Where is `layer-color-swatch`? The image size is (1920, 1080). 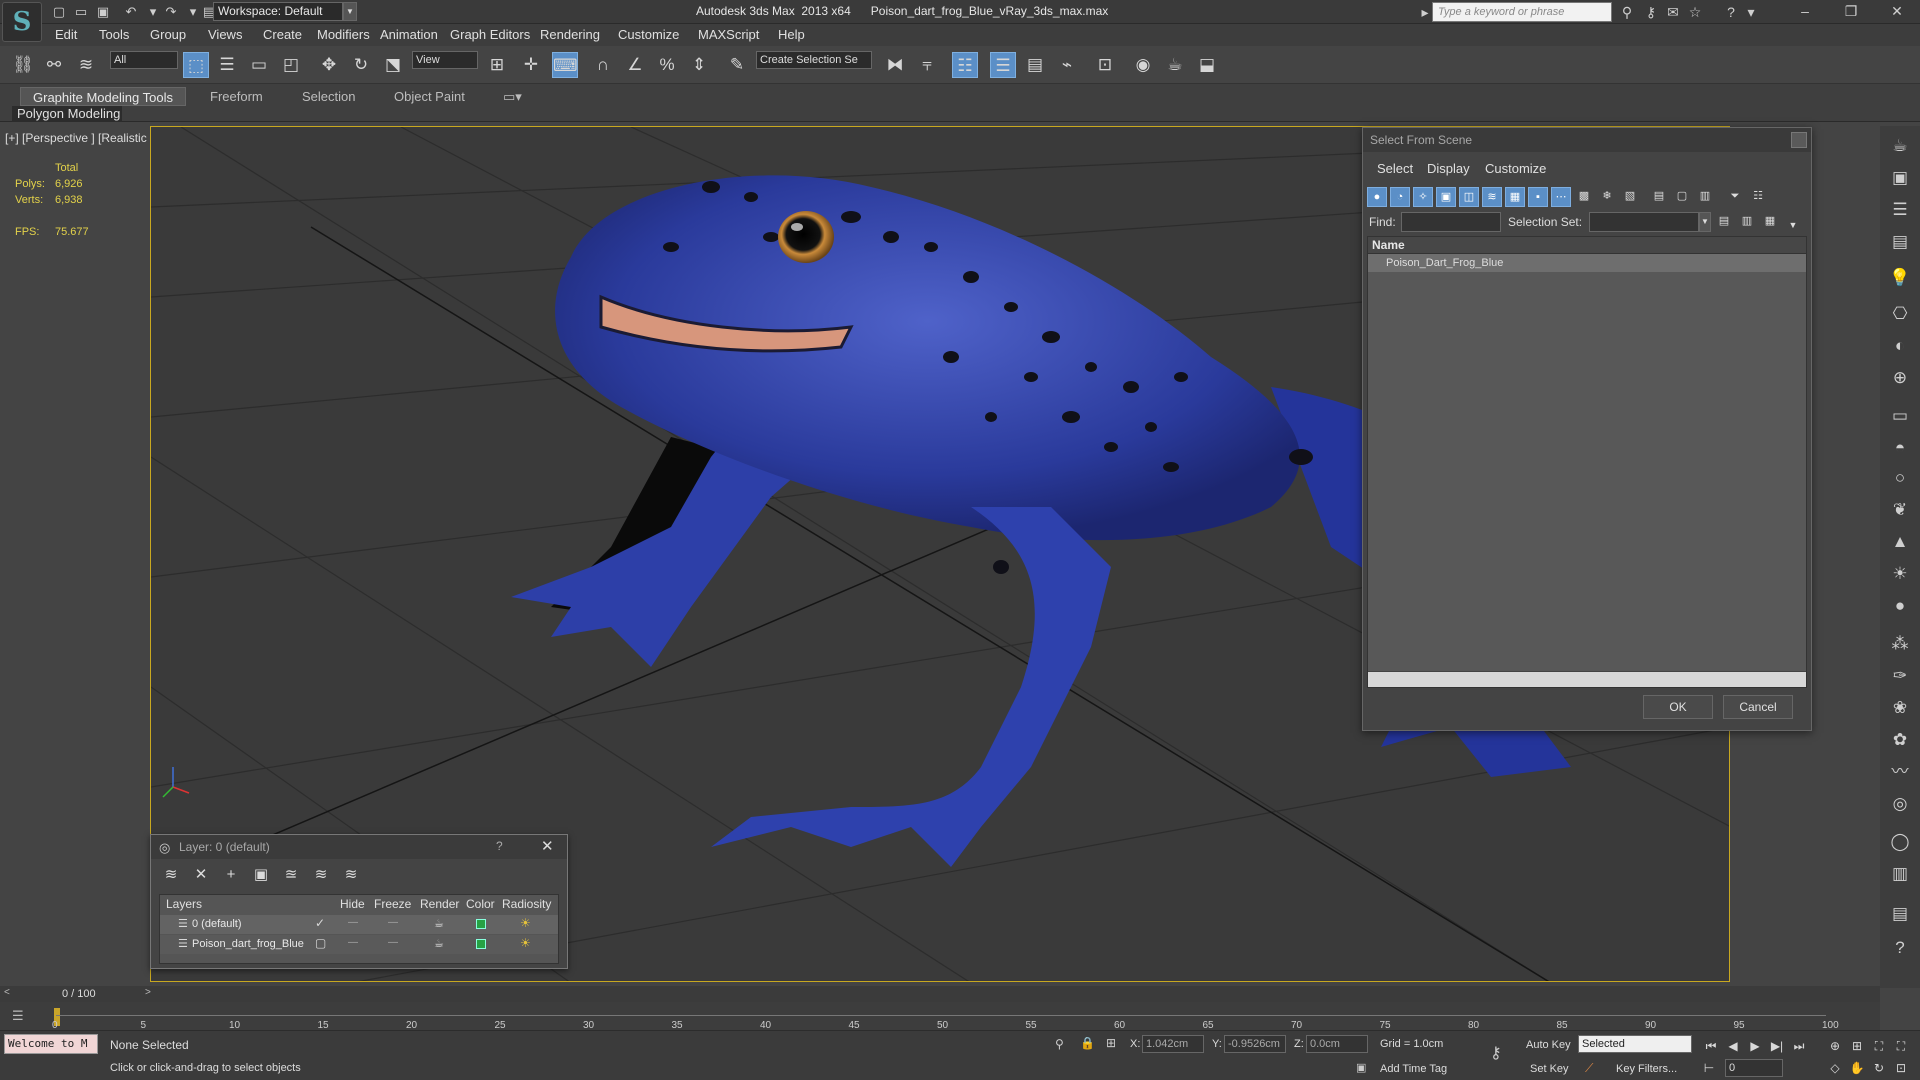
layer-color-swatch is located at coordinates (481, 944).